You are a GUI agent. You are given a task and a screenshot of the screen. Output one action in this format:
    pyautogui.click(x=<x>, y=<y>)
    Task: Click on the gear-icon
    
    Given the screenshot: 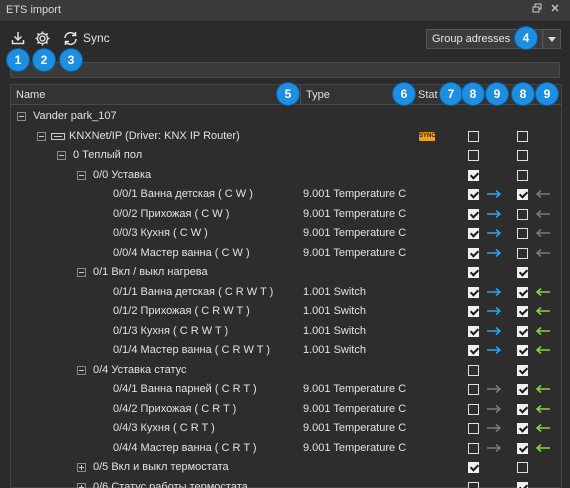 What is the action you would take?
    pyautogui.click(x=42, y=38)
    